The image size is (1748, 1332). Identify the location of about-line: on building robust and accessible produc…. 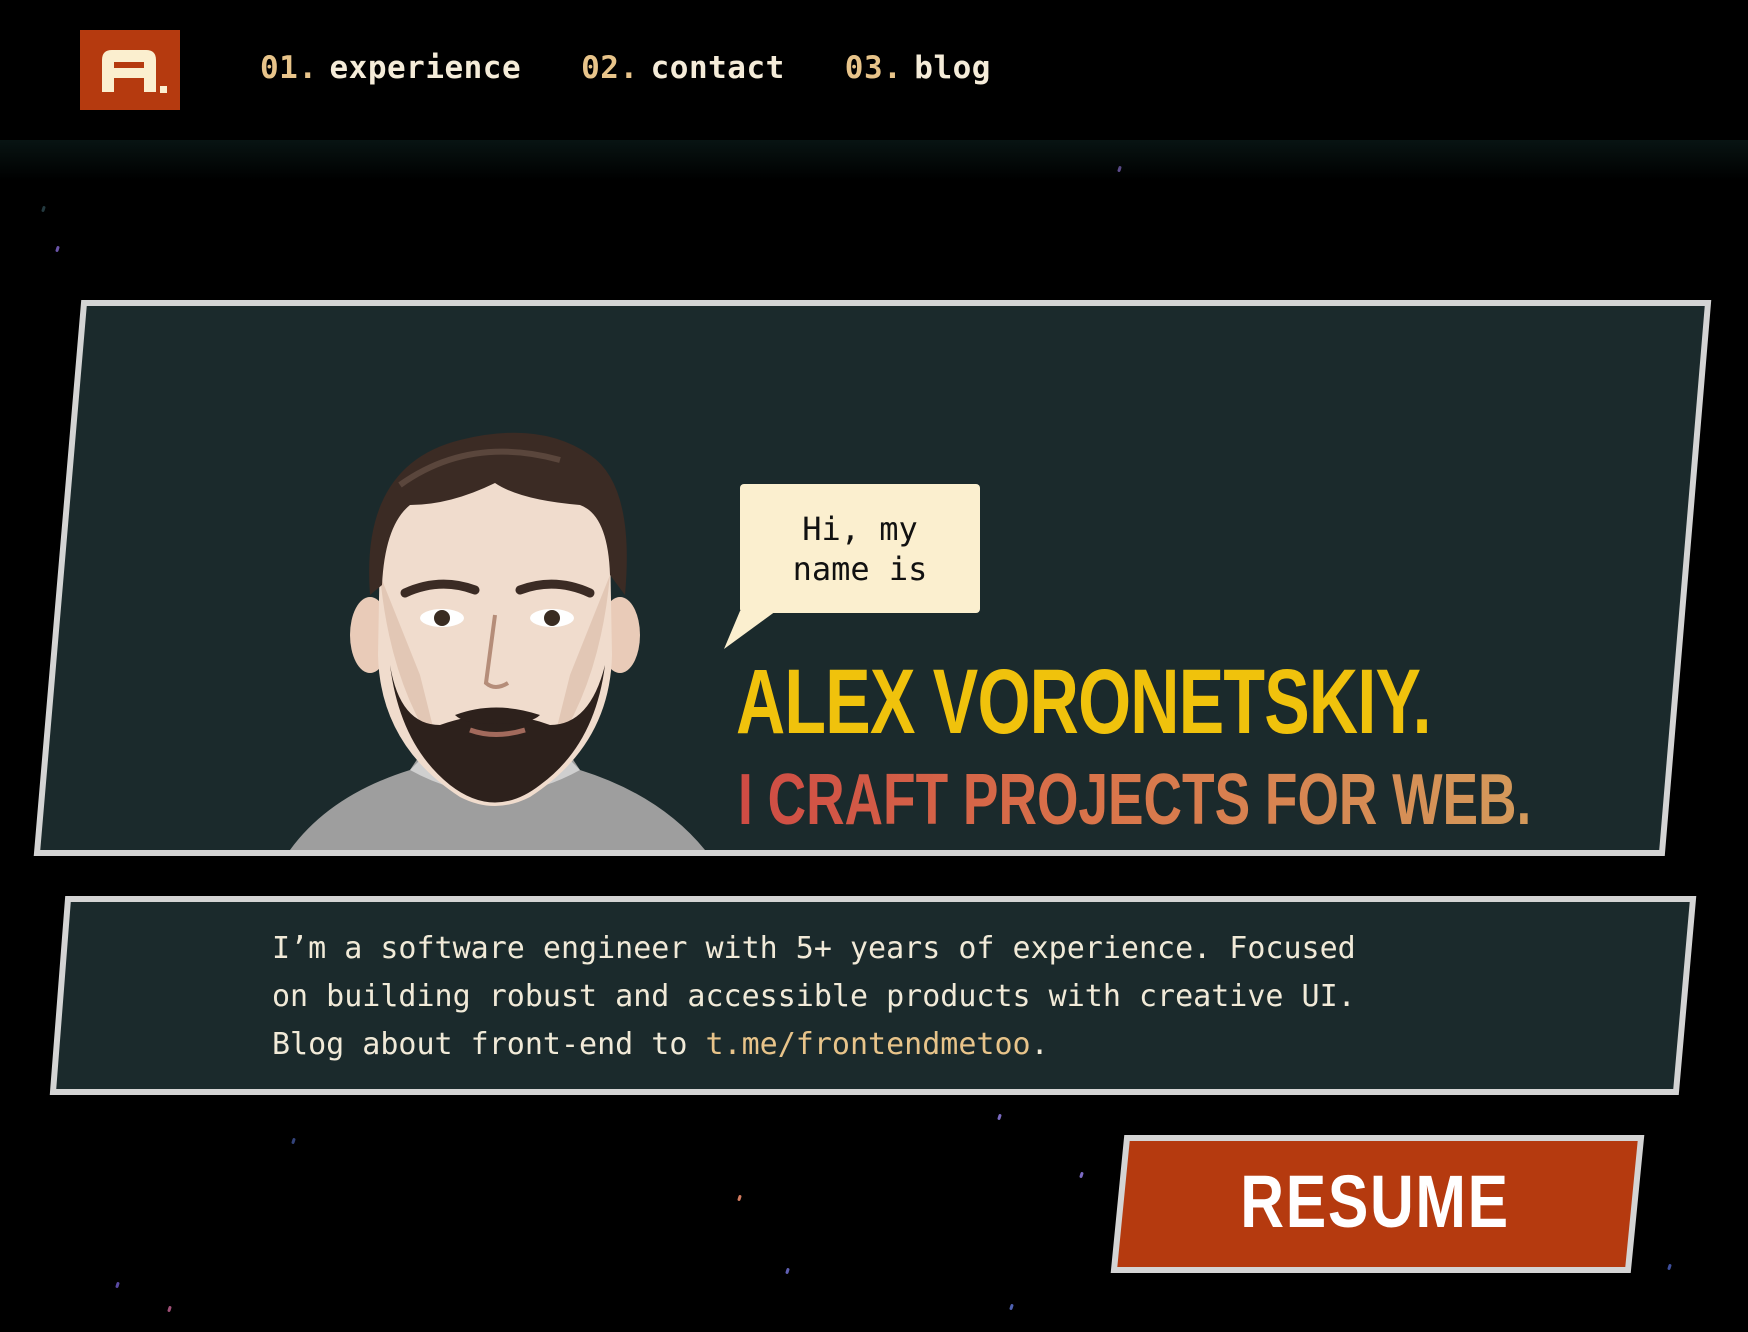
(814, 996).